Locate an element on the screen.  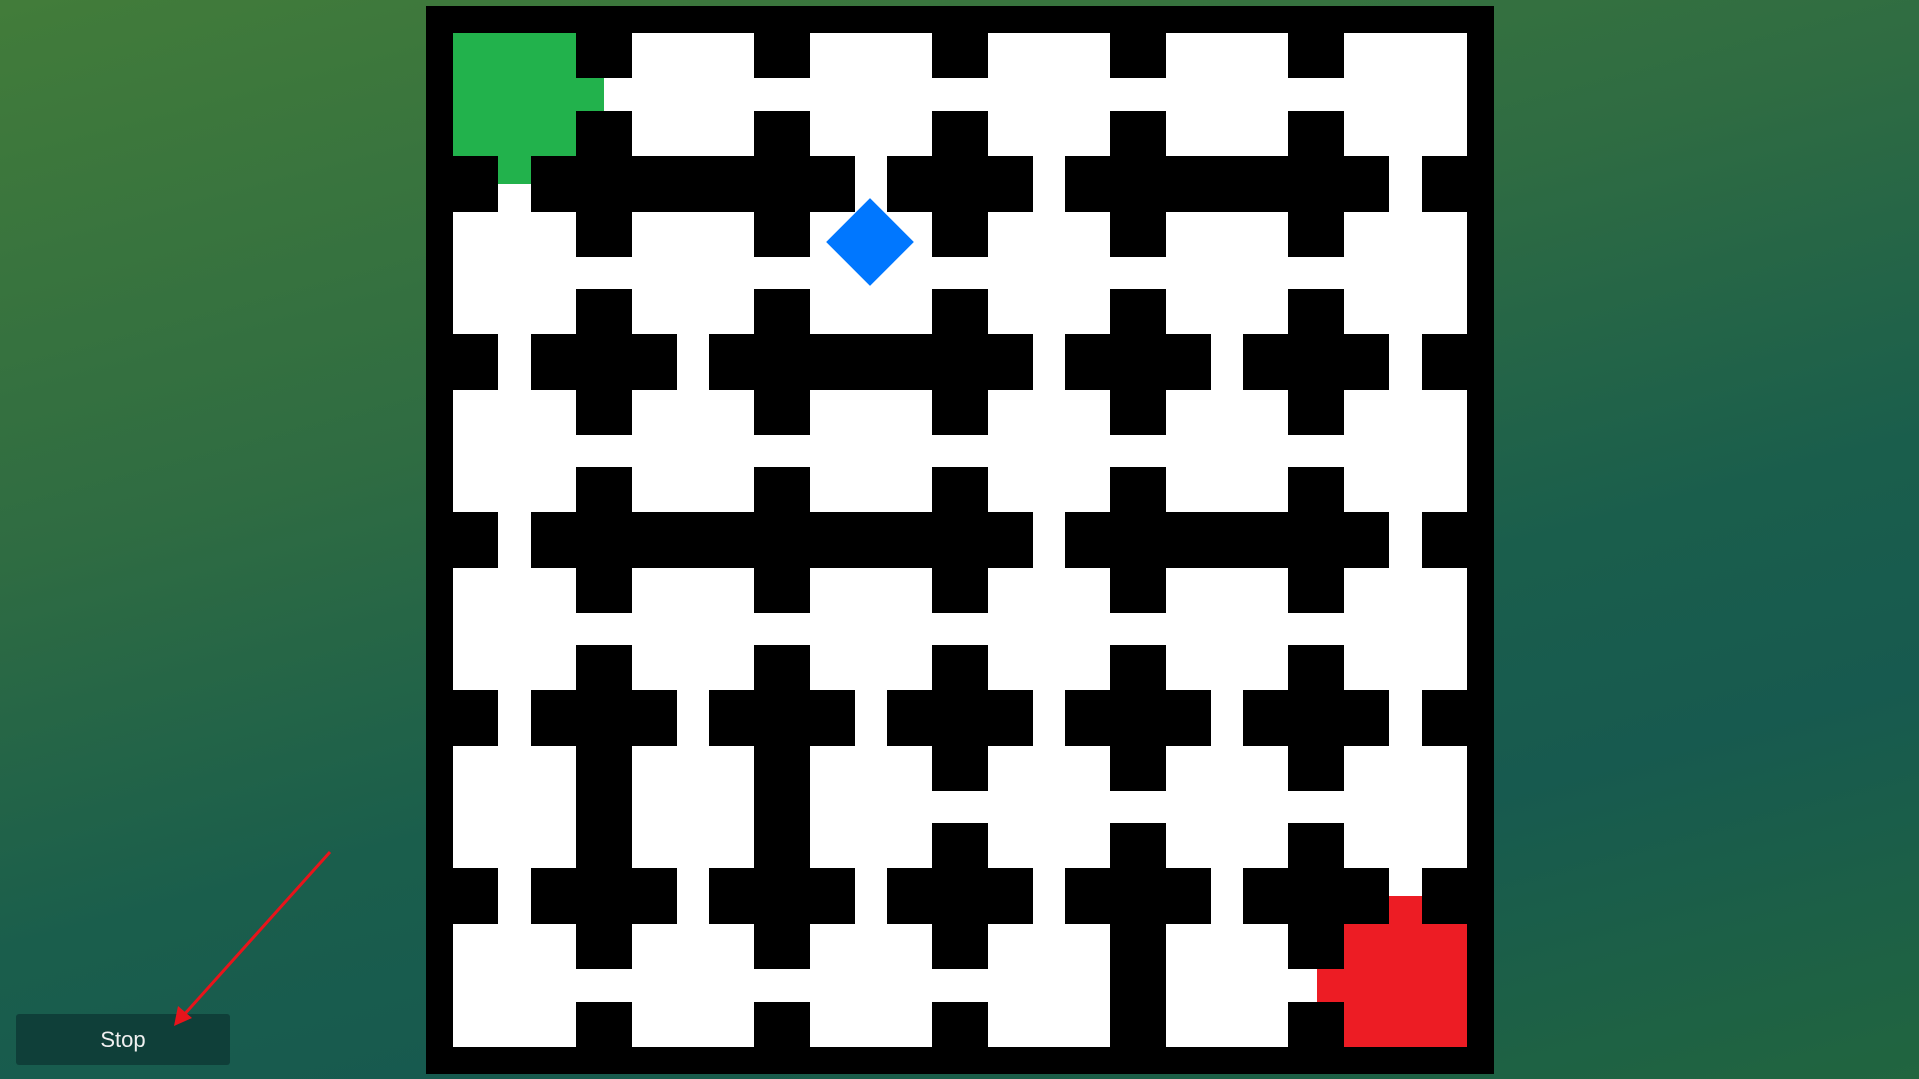
stop-button: Stop is located at coordinates (123, 1039).